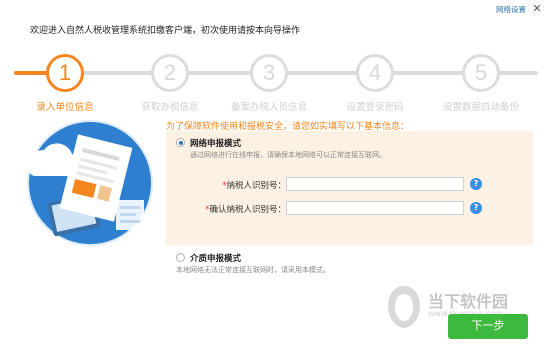  I want to click on confirm-id-help-icon: ?, so click(476, 208).